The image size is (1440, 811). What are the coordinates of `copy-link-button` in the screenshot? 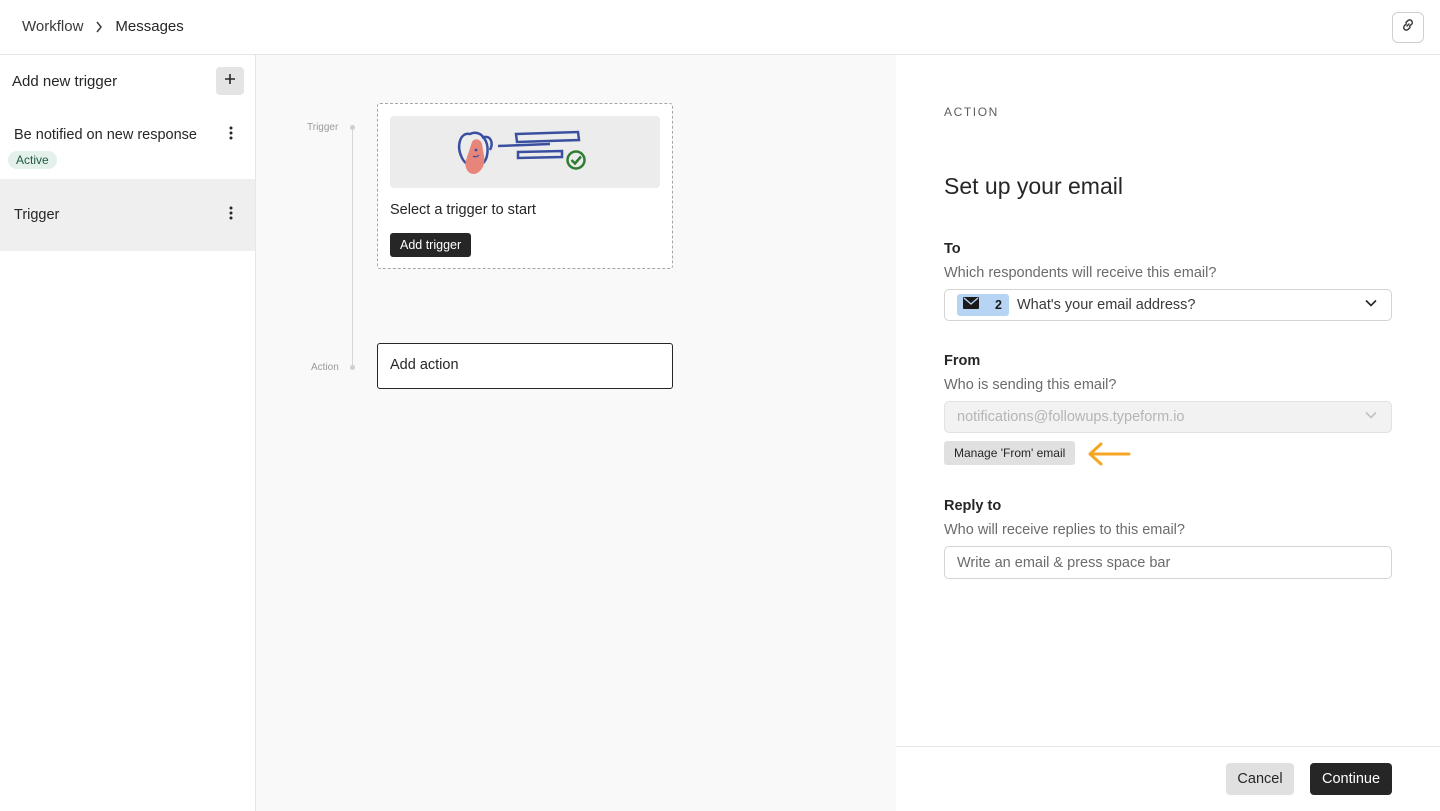 It's located at (1408, 27).